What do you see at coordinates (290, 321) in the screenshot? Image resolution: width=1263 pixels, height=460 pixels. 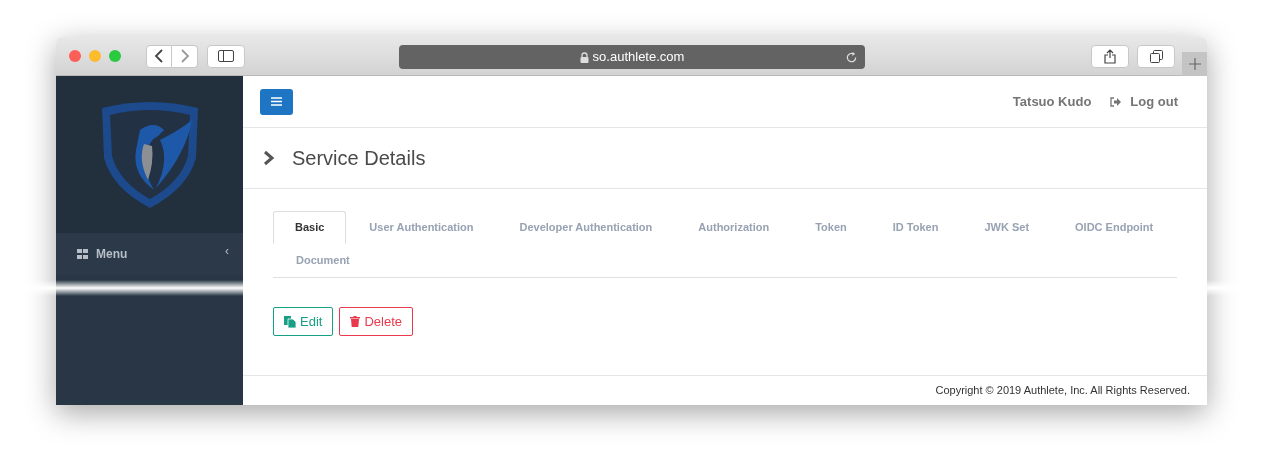 I see `copy-icon` at bounding box center [290, 321].